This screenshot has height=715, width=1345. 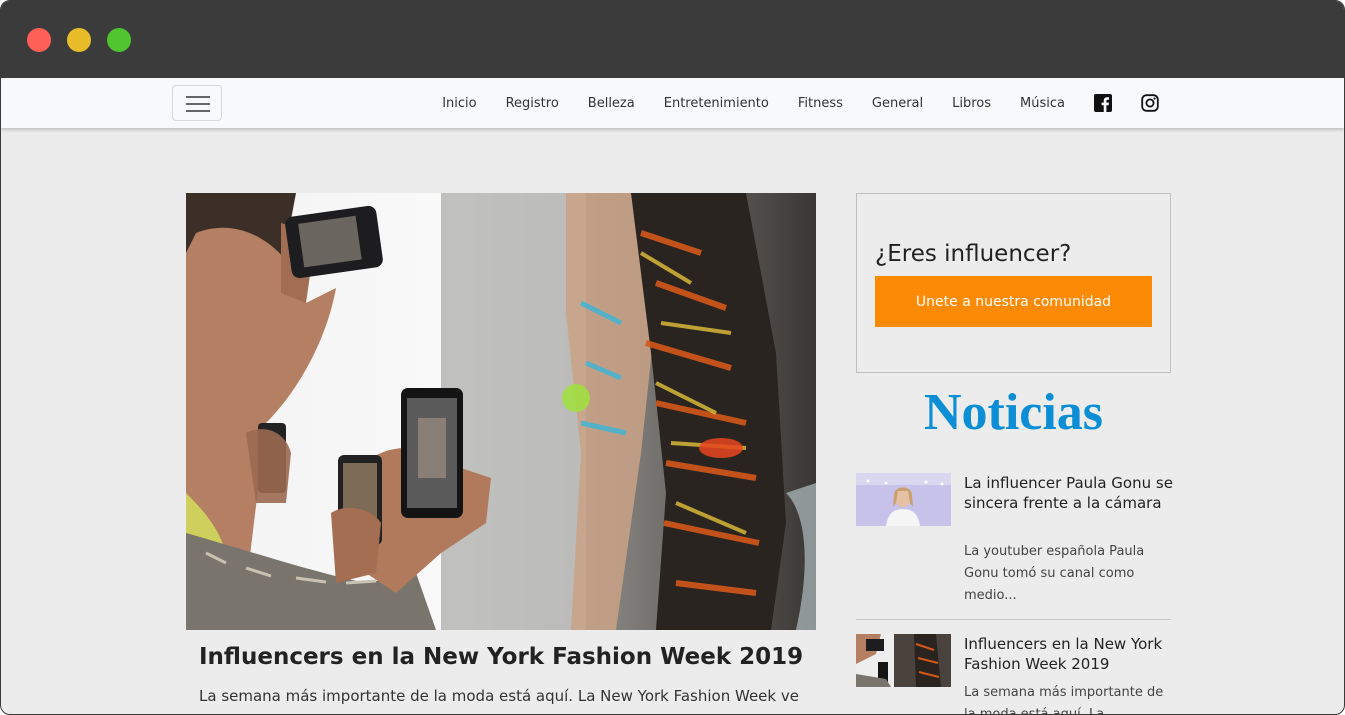 I want to click on nav-link-libros: Libros, so click(x=971, y=103).